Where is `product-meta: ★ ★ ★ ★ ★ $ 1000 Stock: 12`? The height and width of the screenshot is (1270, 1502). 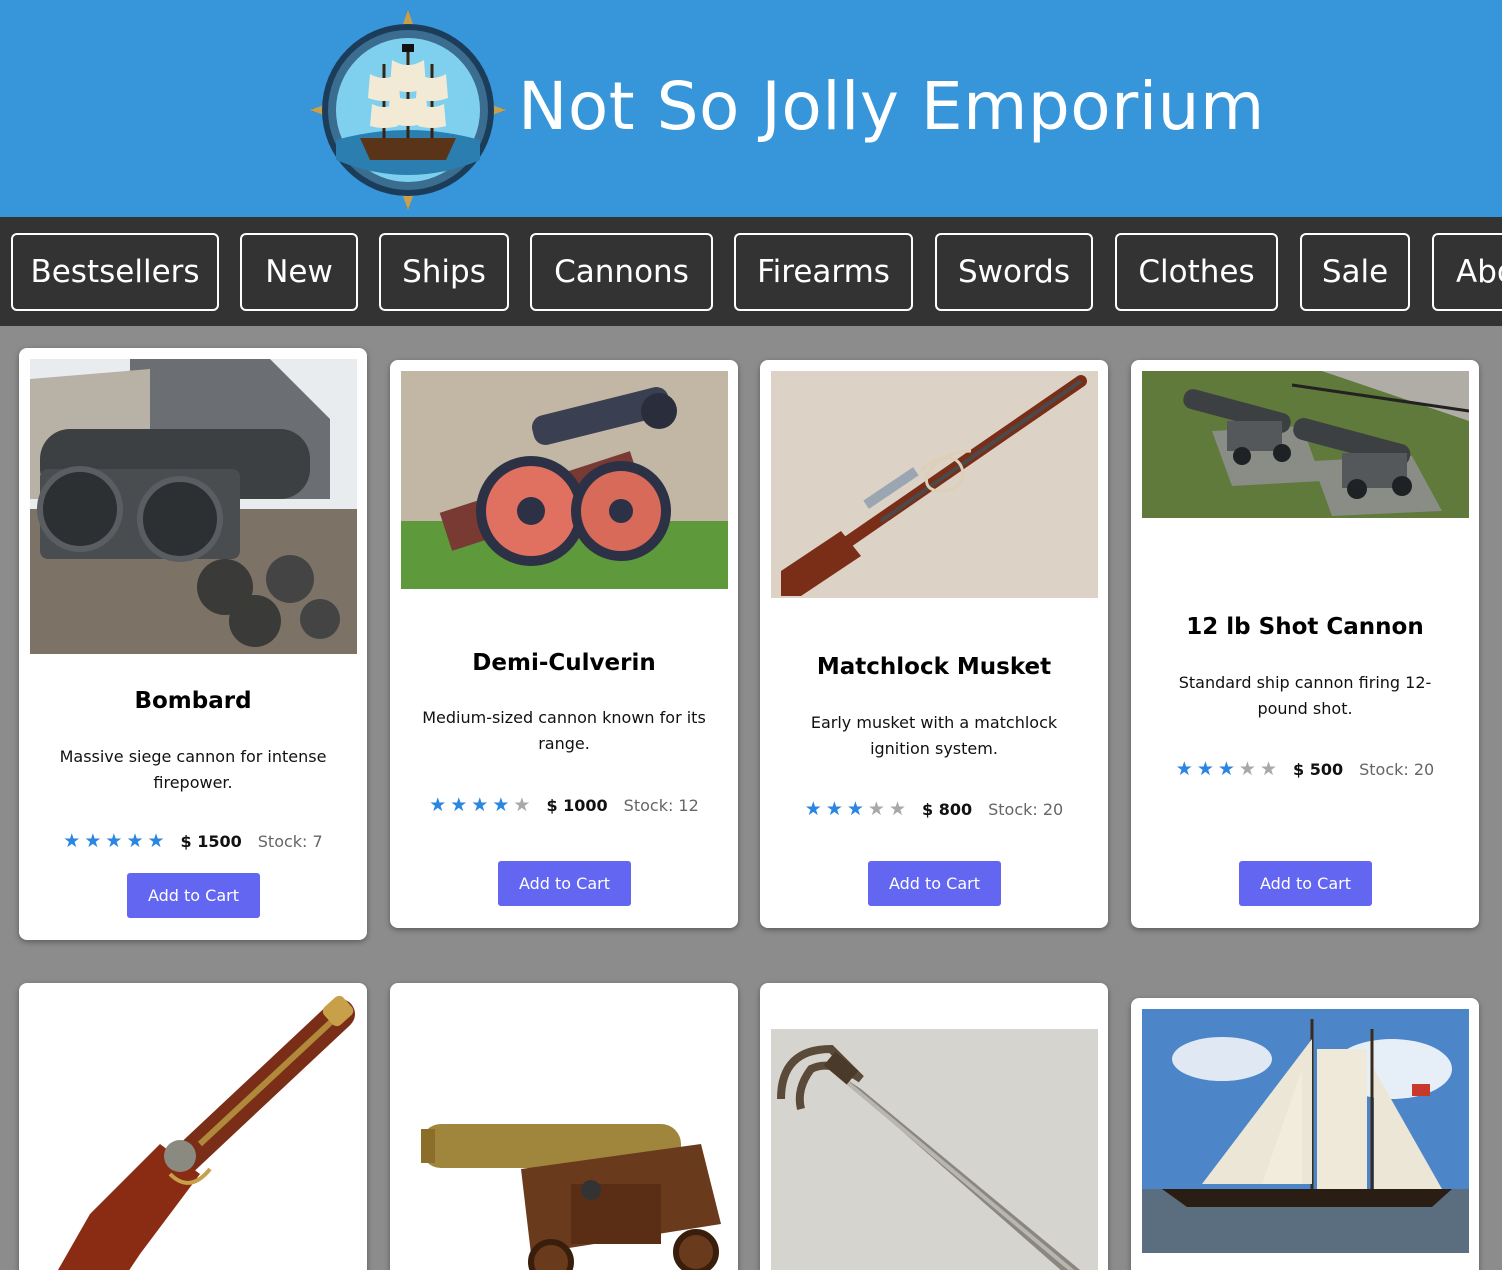
product-meta: ★ ★ ★ ★ ★ $ 1000 Stock: 12 is located at coordinates (564, 806).